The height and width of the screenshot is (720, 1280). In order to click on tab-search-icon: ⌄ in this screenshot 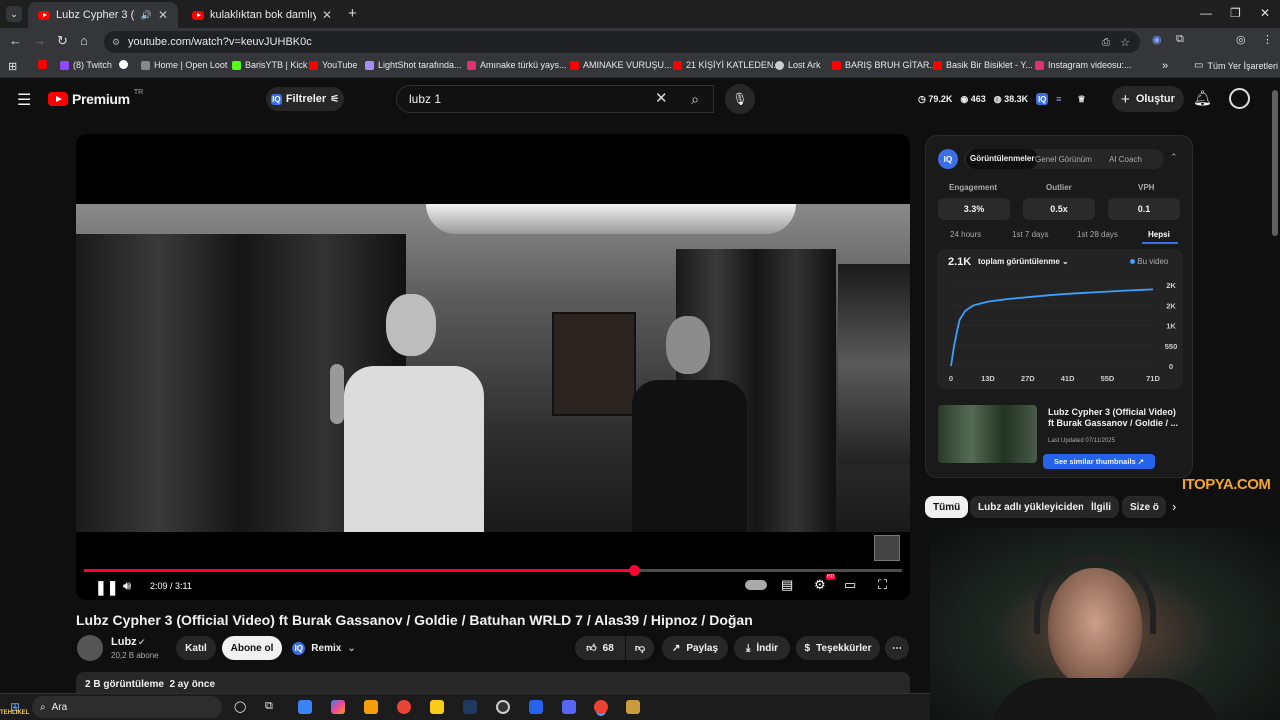, I will do `click(14, 14)`.